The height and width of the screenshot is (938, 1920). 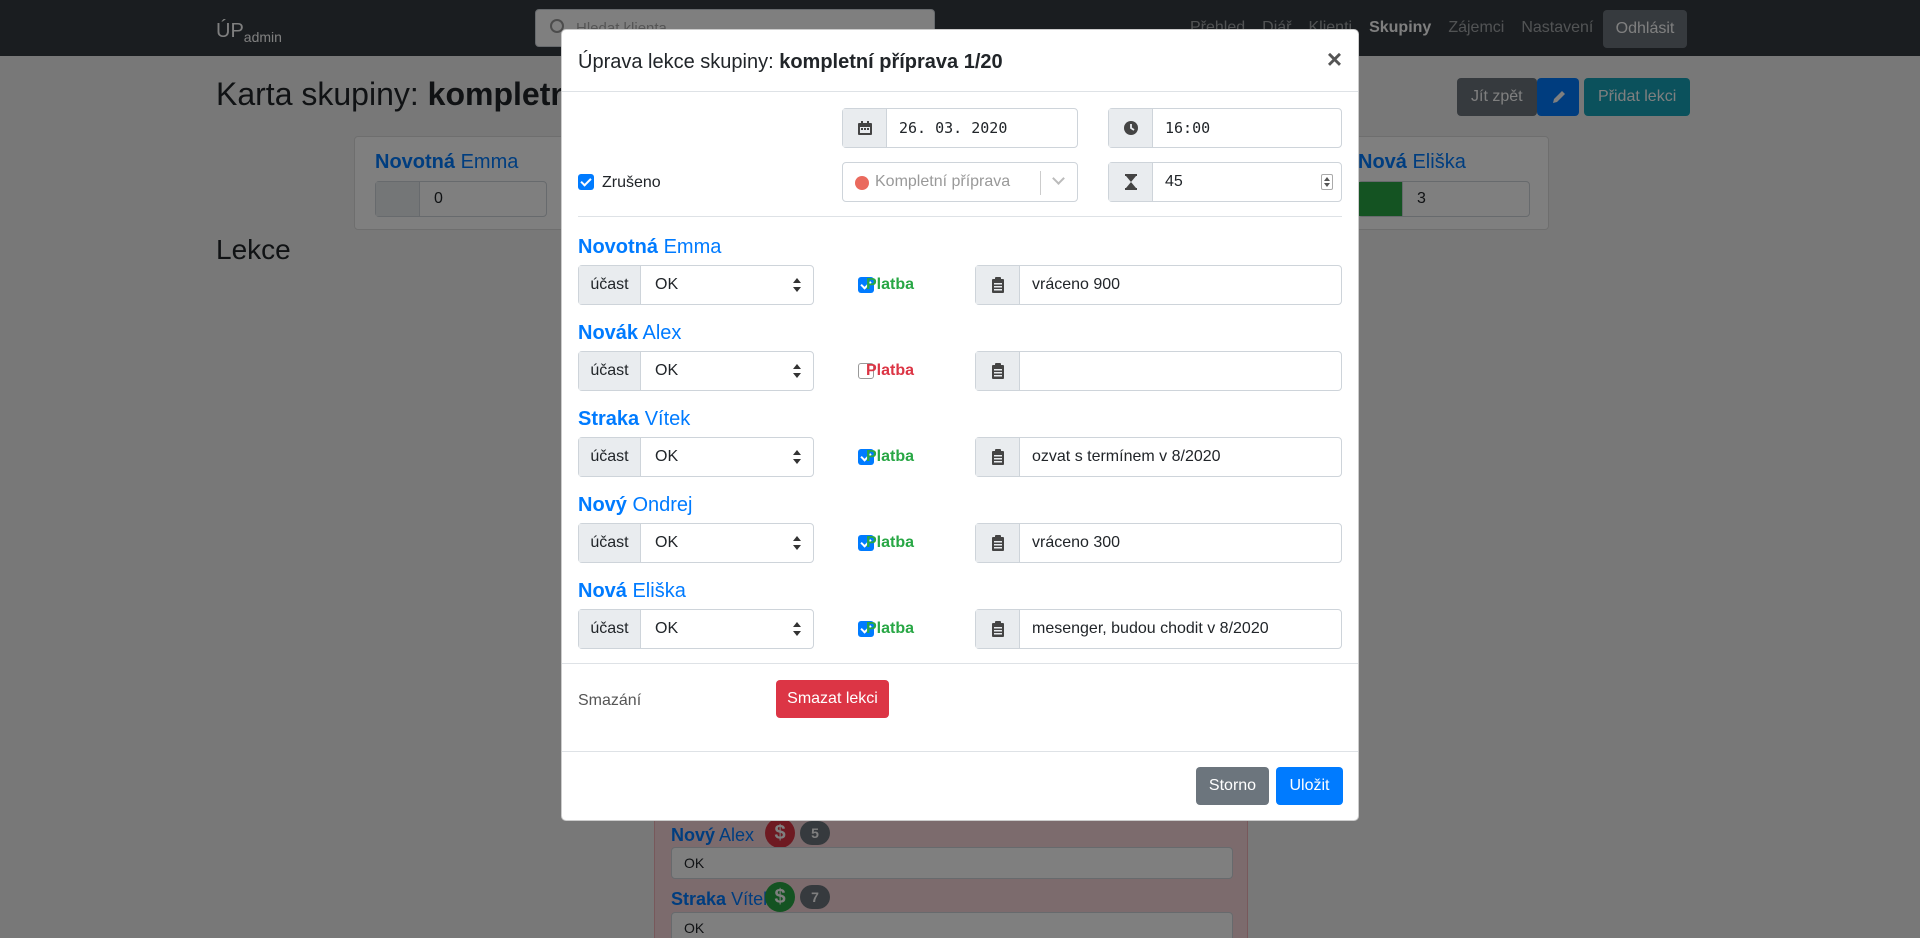 I want to click on date-field: 26. 03. 2020, so click(x=960, y=128).